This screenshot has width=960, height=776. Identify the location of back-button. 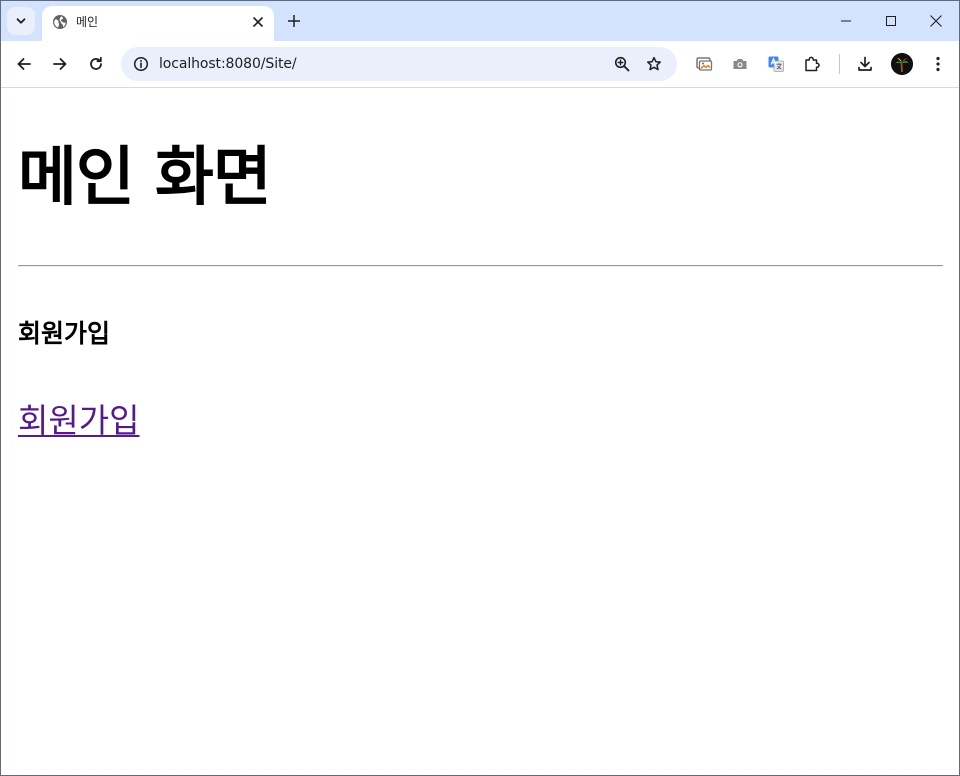
(24, 64).